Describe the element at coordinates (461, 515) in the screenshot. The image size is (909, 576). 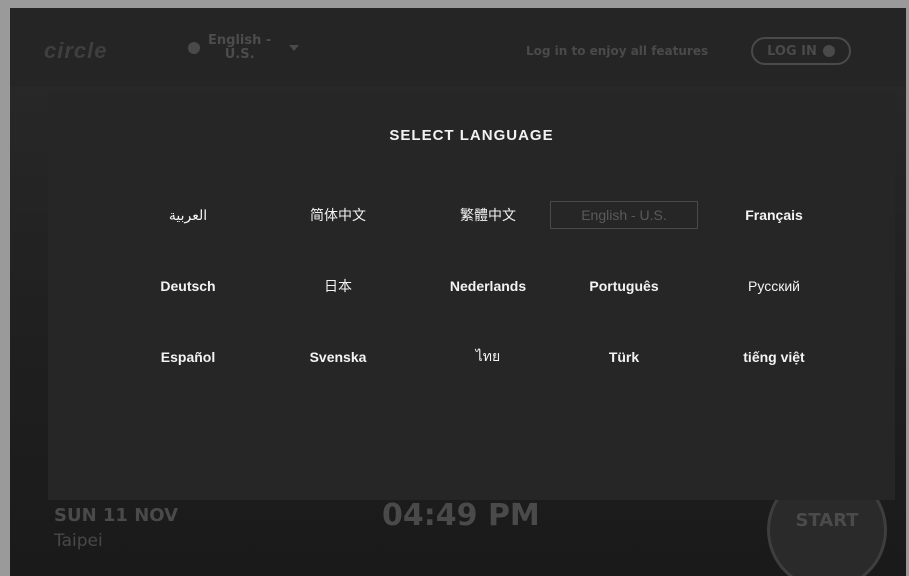
I see `time-label: 04:49 PM` at that location.